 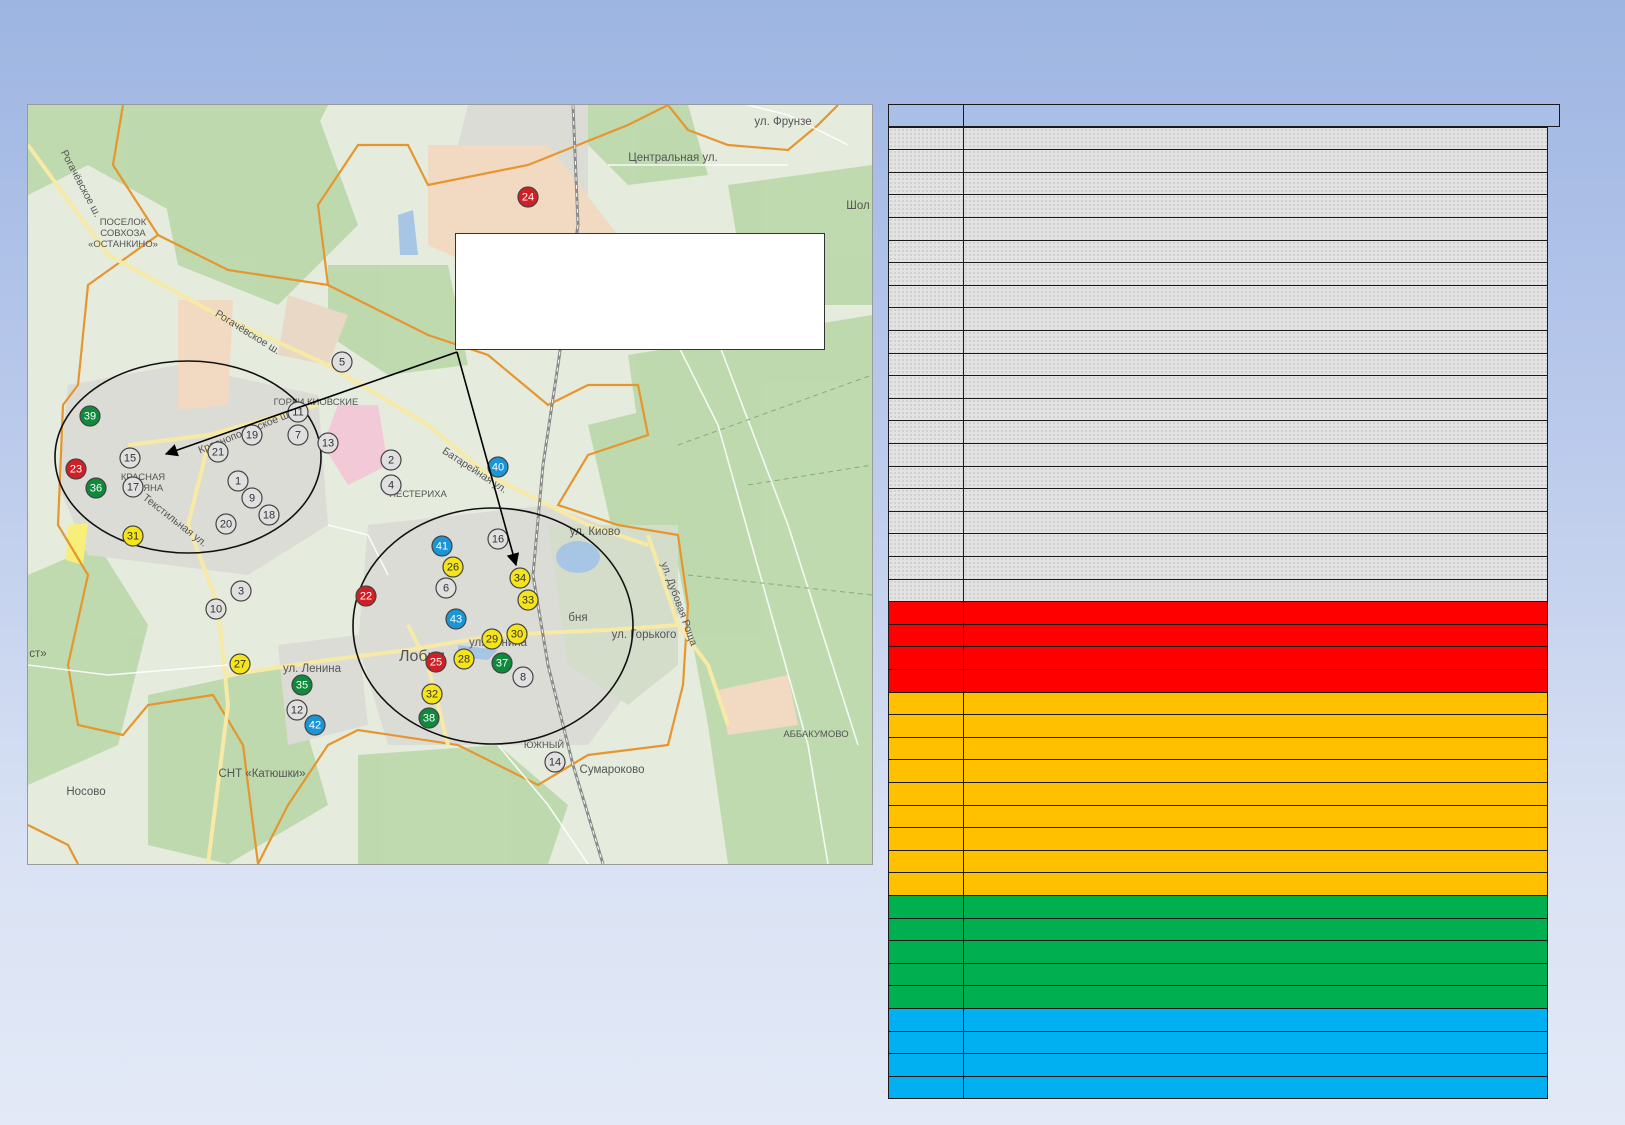 I want to click on map-marker-25: 25, so click(x=436, y=662).